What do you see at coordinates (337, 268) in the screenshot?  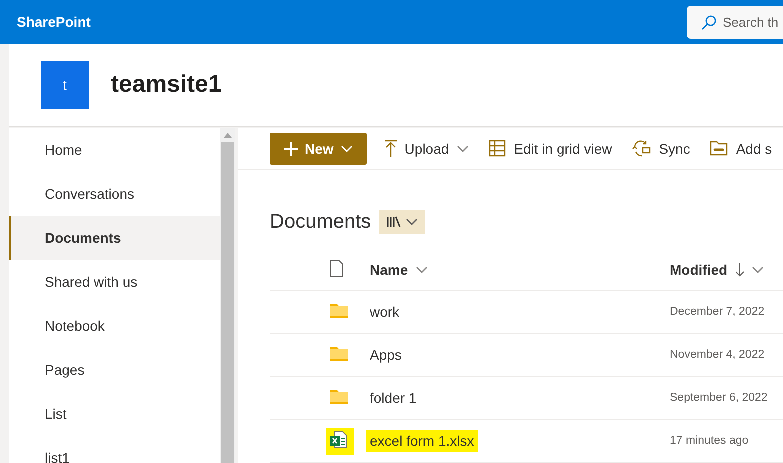 I see `document-icon` at bounding box center [337, 268].